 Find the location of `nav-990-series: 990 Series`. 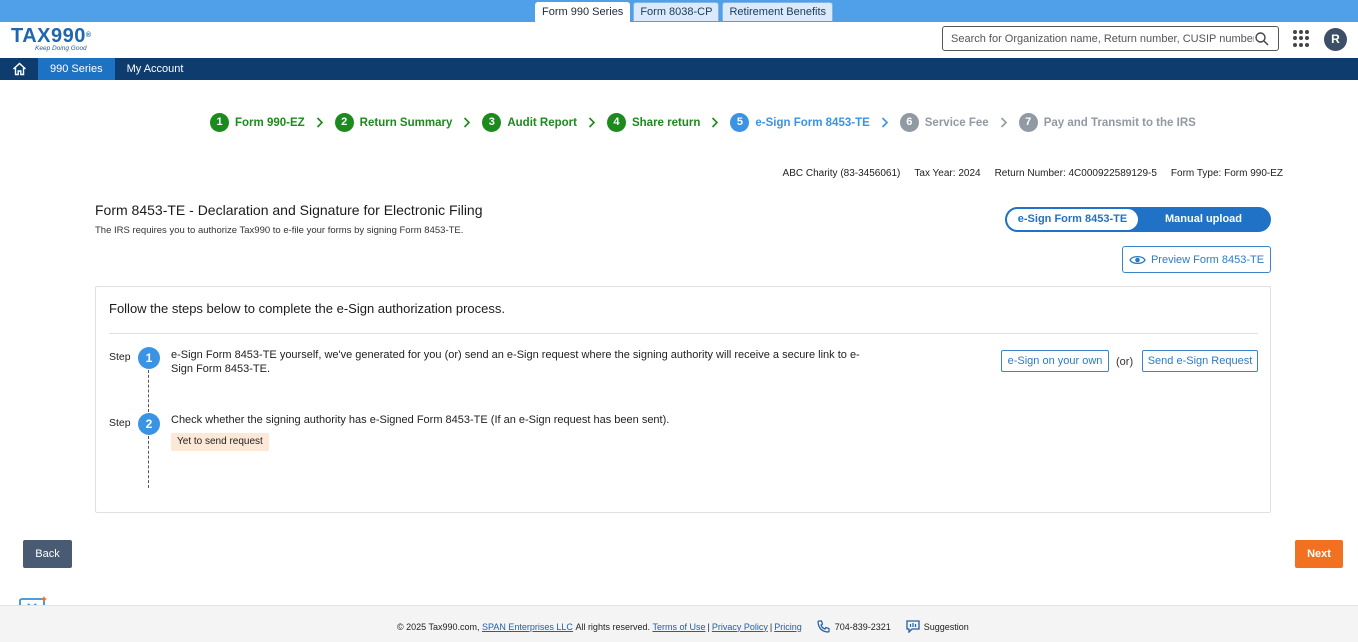

nav-990-series: 990 Series is located at coordinates (76, 69).